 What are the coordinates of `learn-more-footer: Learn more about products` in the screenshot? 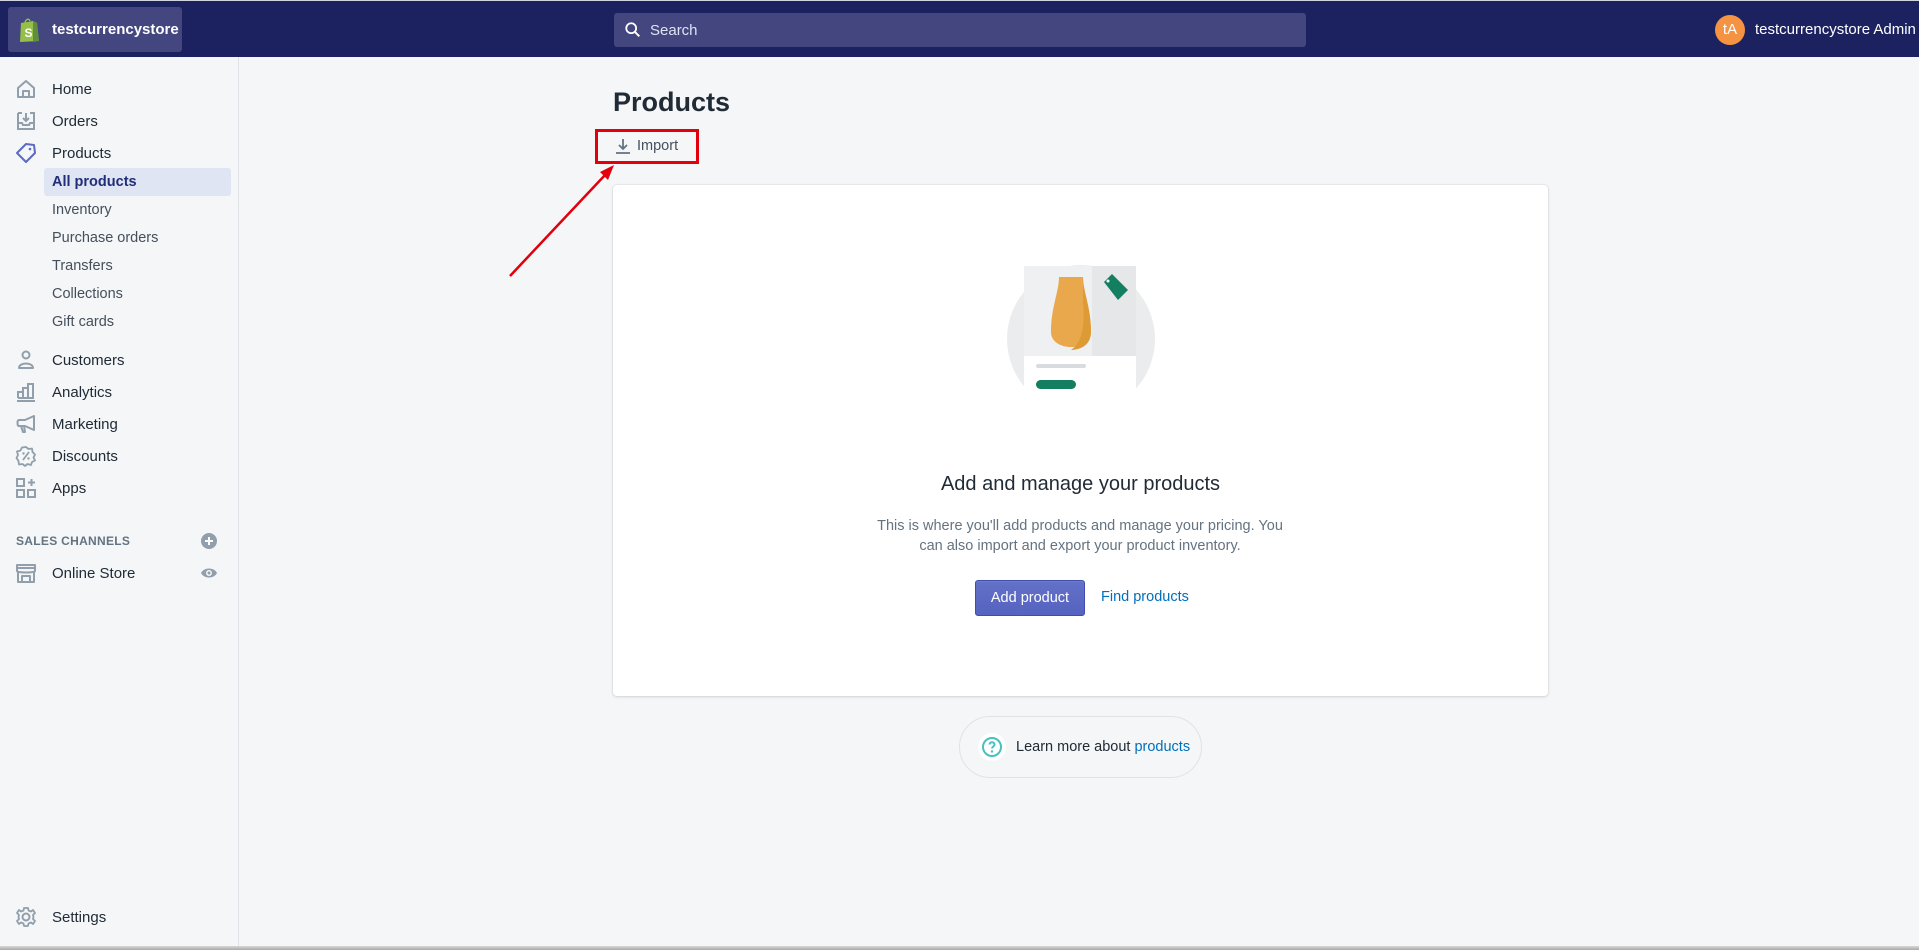 It's located at (1080, 747).